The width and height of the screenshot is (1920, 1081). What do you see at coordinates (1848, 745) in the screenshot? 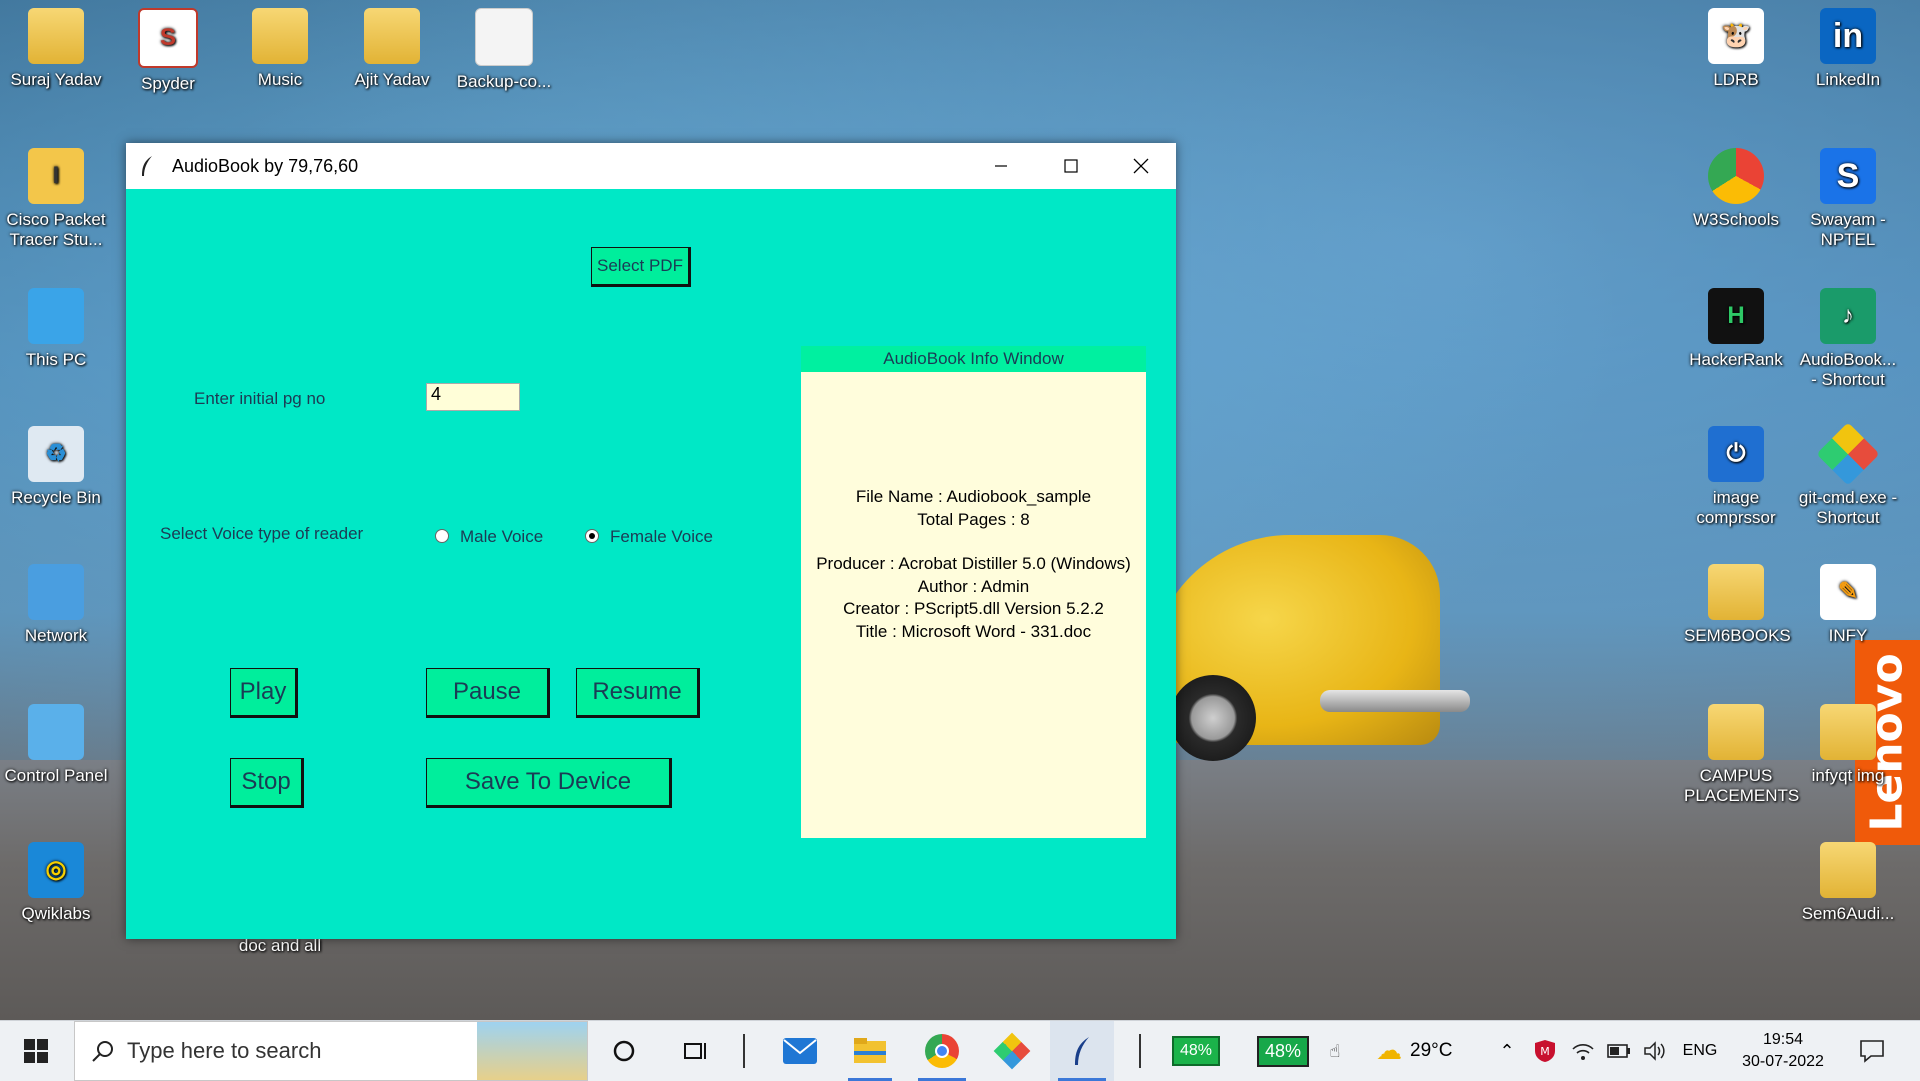
I see `desktop-icon-infyqt-img: infyqt img` at bounding box center [1848, 745].